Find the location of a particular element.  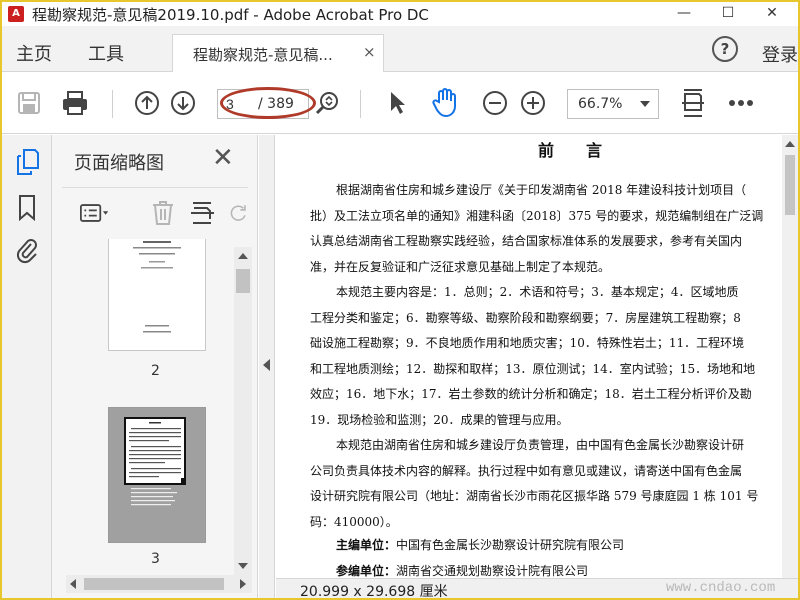

document-text-line: 础设施工程勘察；9．不良地质作用和地质灾害；10．特殊性岩土；11．工程环境 is located at coordinates (527, 343).